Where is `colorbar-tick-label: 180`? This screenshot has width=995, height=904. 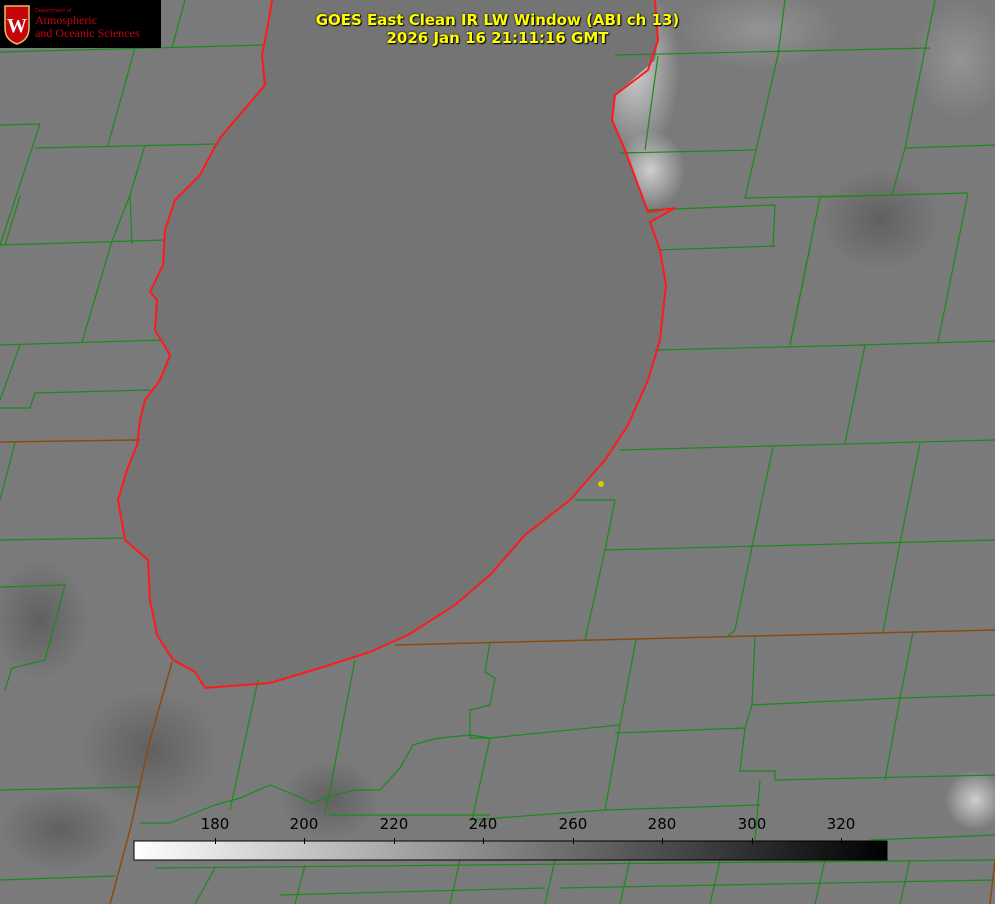 colorbar-tick-label: 180 is located at coordinates (215, 824).